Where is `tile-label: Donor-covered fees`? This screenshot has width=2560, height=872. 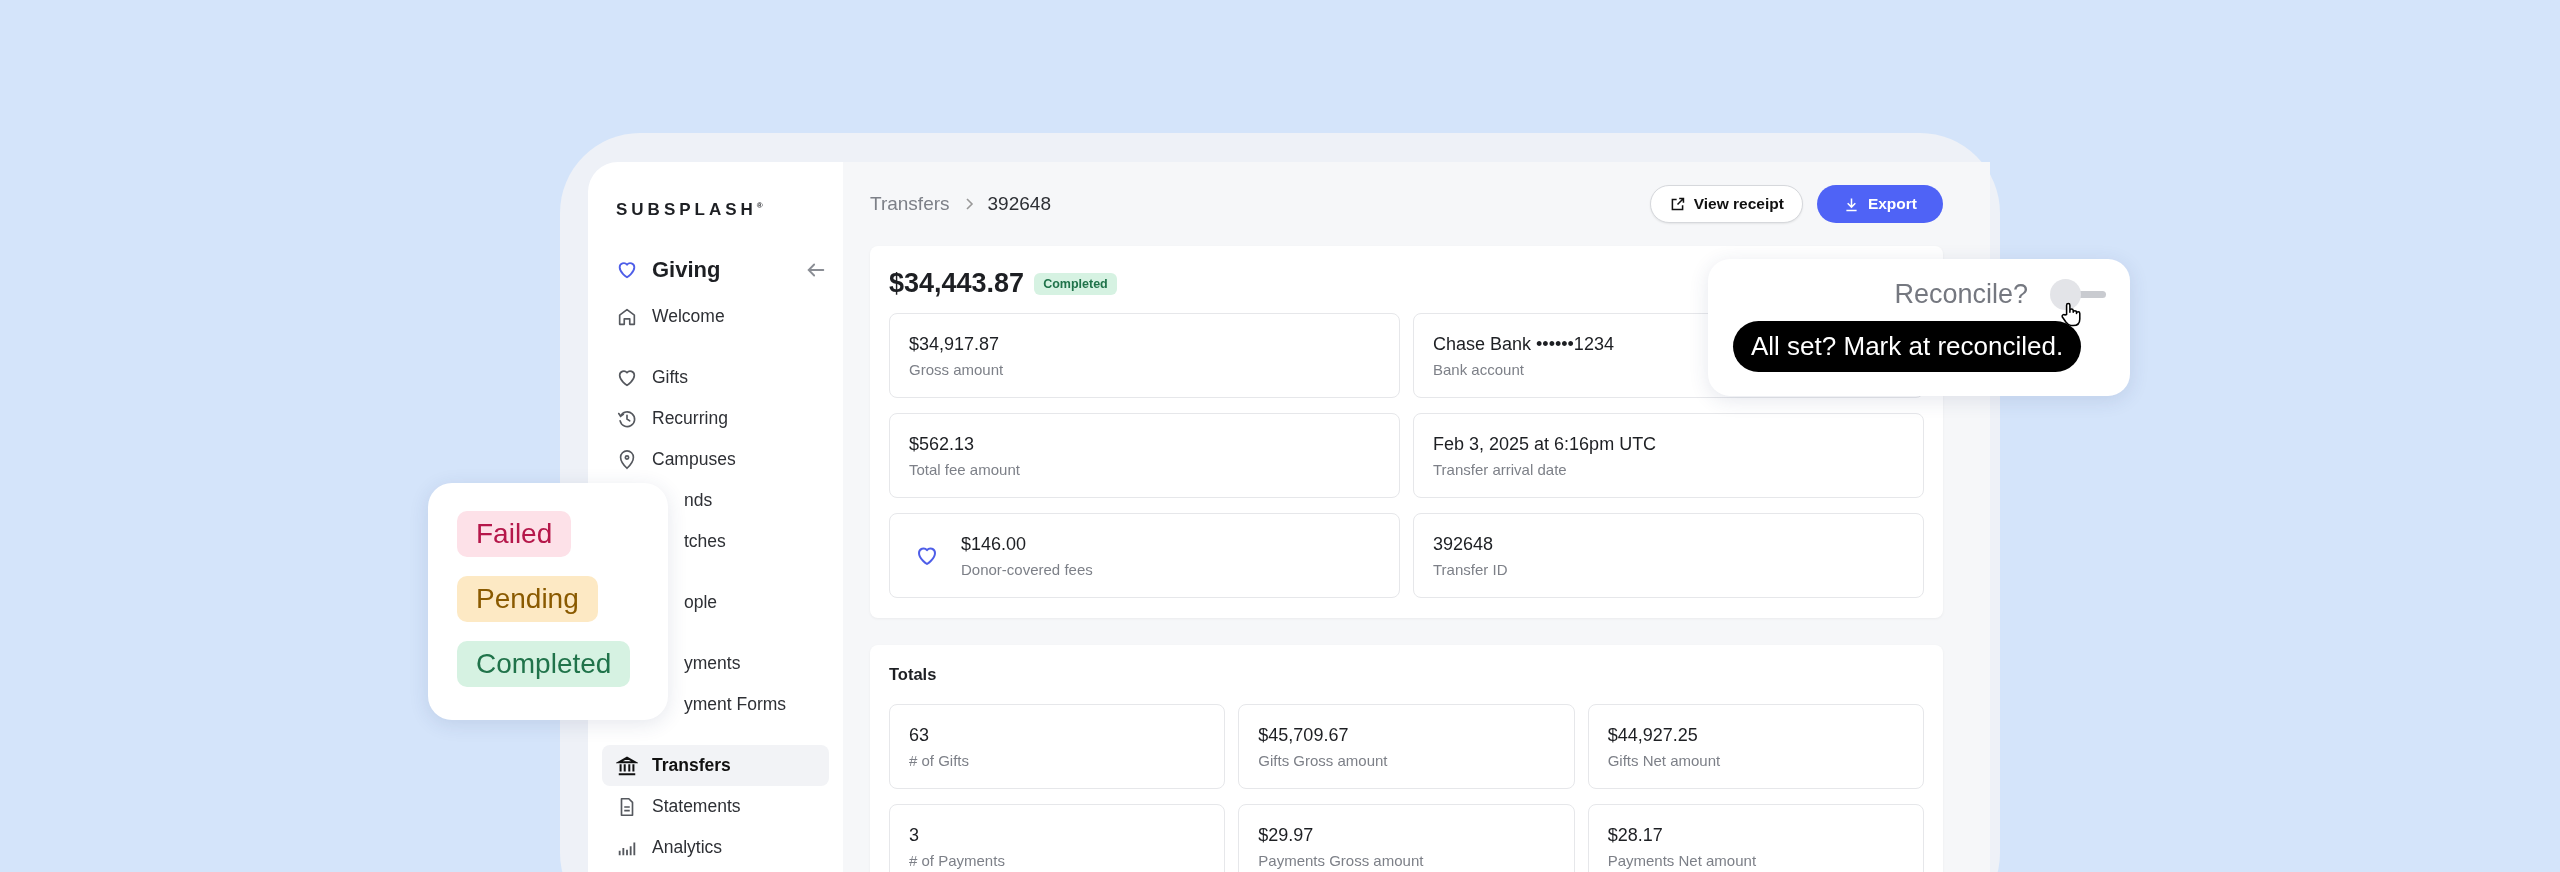 tile-label: Donor-covered fees is located at coordinates (1027, 569).